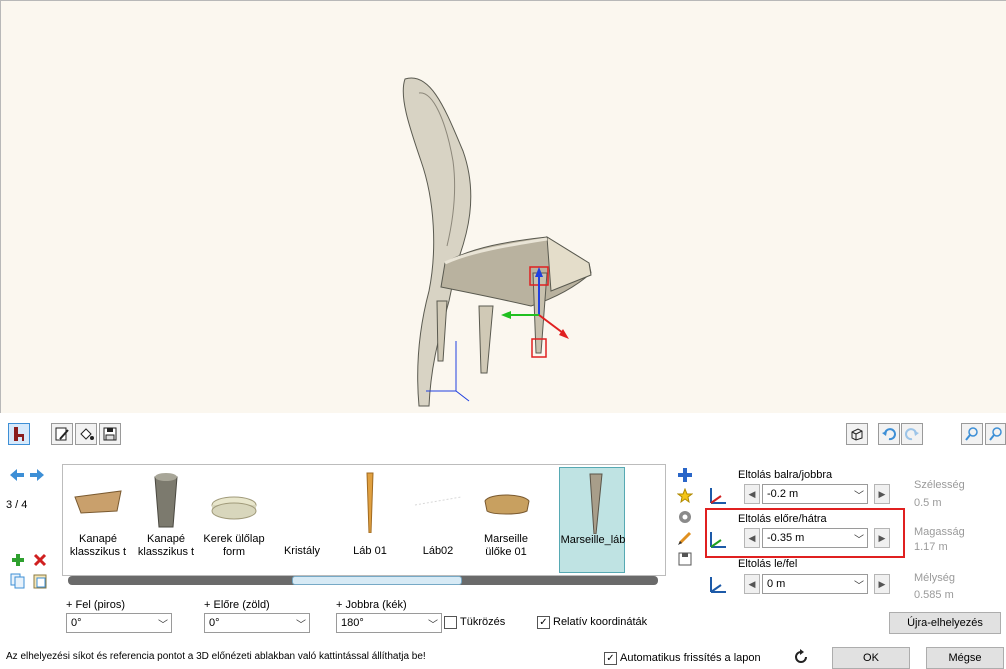  Describe the element at coordinates (507, 504) in the screenshot. I see `seat-cushion-thumbnail` at that location.